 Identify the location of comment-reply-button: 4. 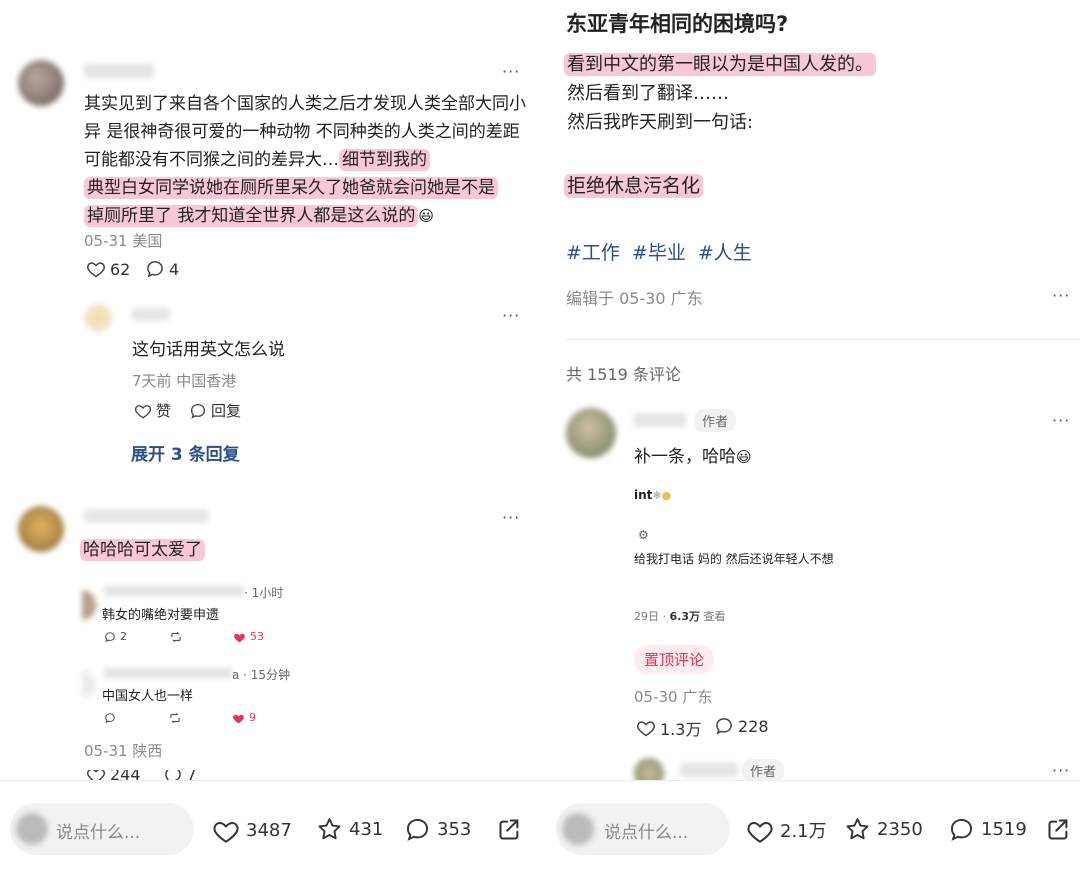
(162, 269).